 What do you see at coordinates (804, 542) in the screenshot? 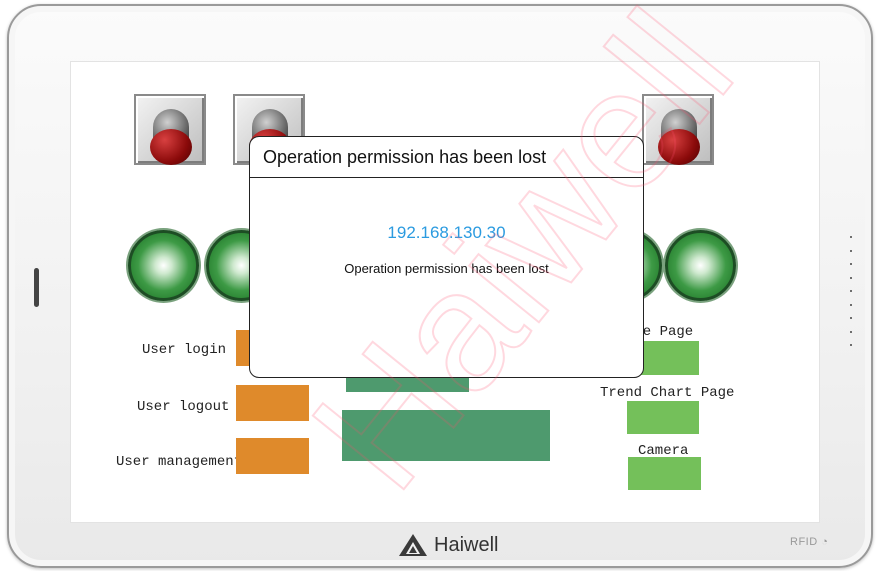
I see `rfid-label: RFID` at bounding box center [804, 542].